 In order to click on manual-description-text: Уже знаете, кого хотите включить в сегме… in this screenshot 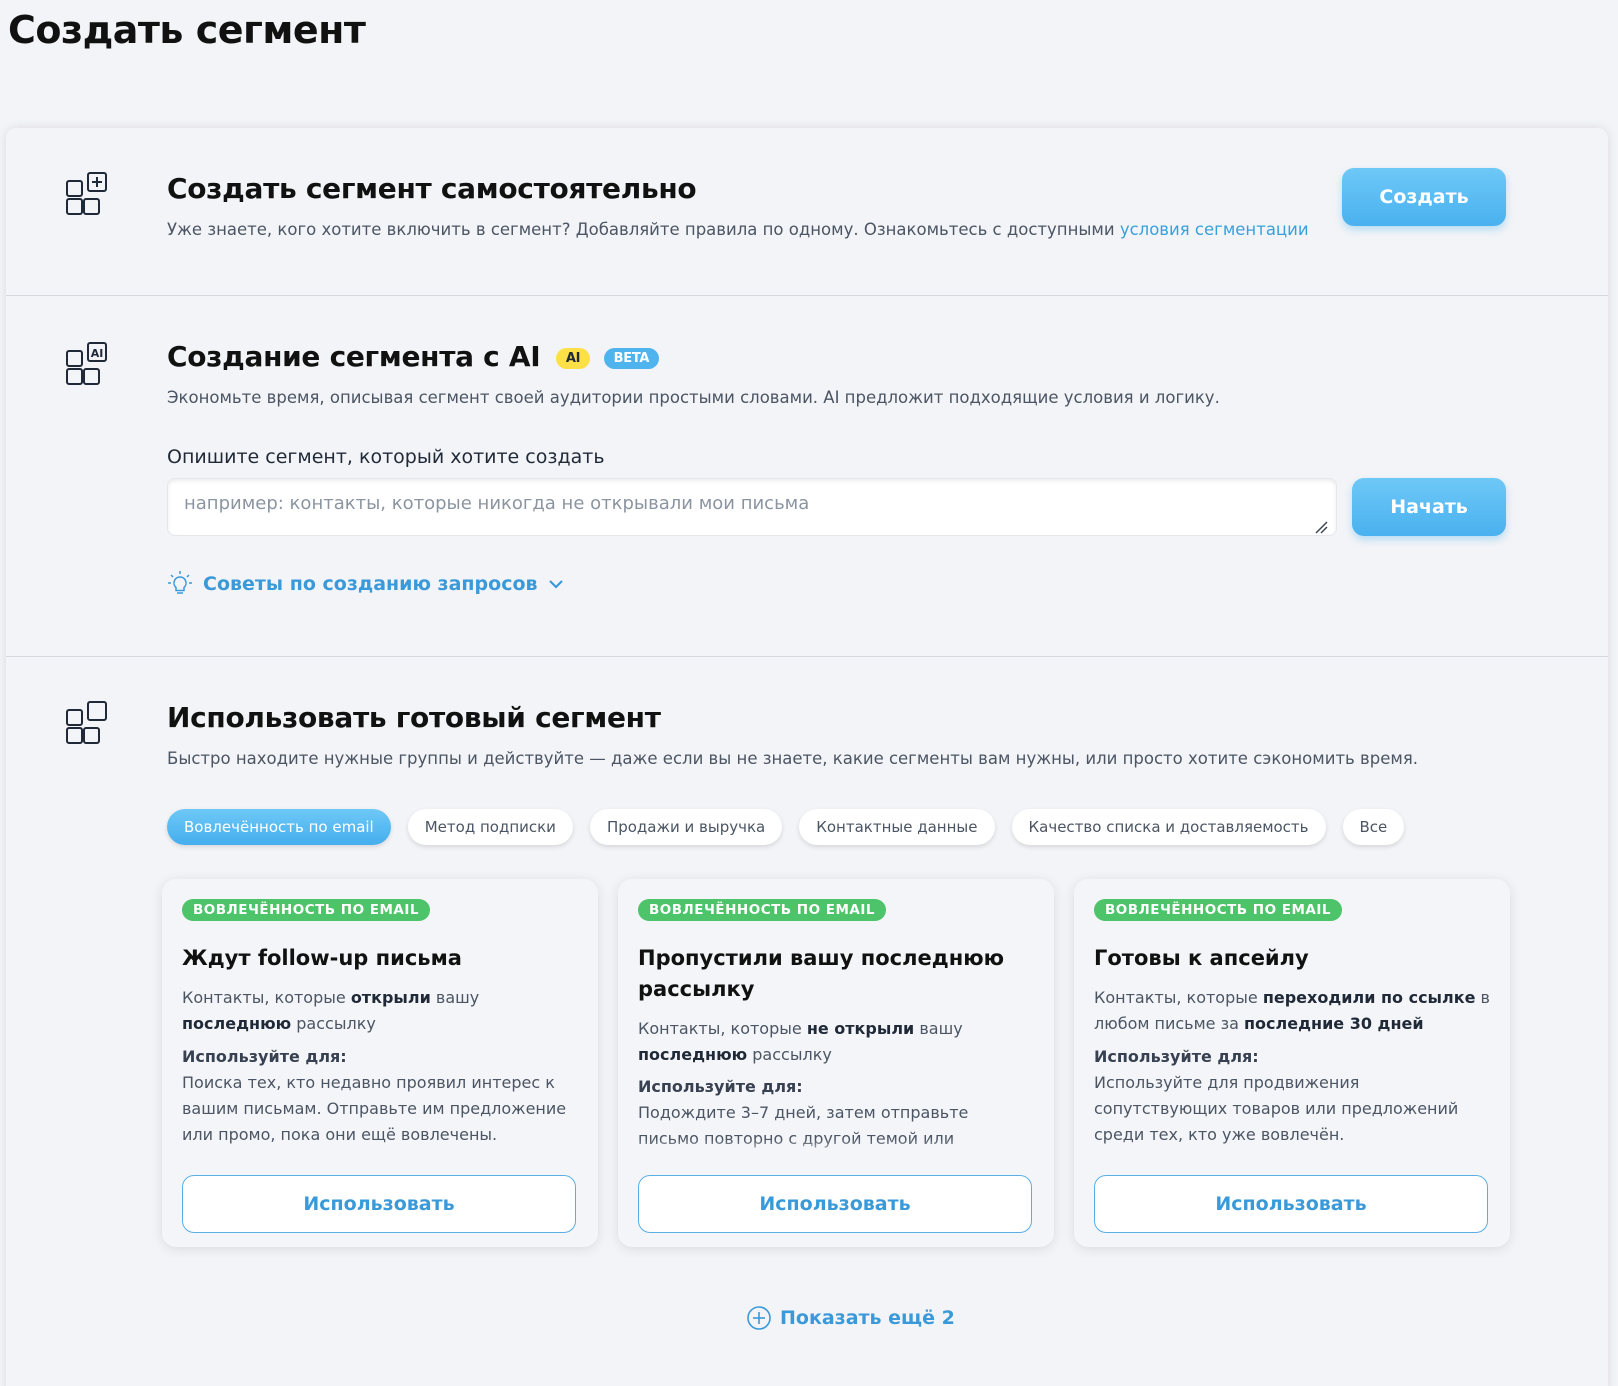, I will do `click(643, 229)`.